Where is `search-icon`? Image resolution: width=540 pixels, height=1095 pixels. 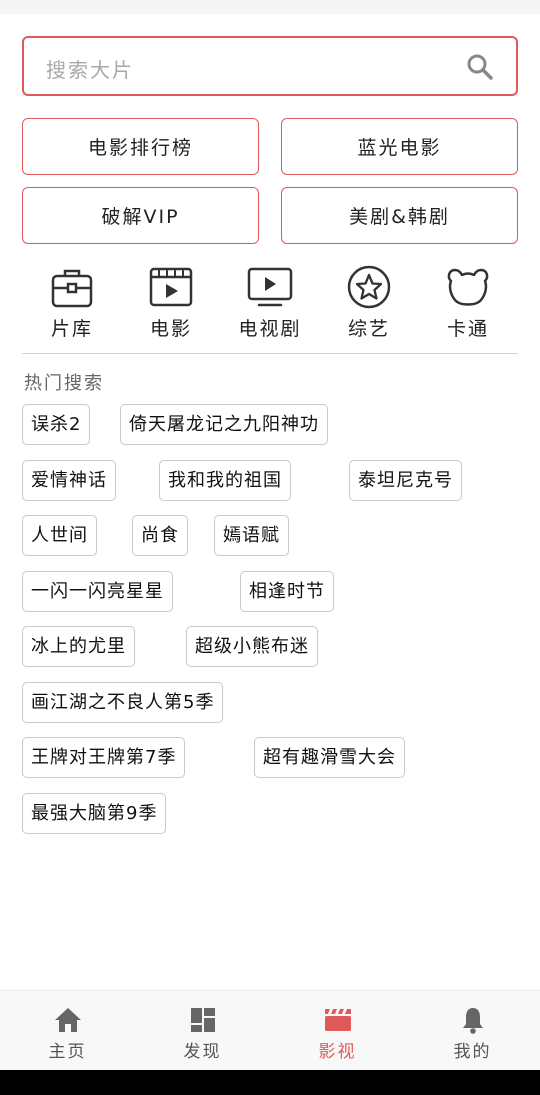 search-icon is located at coordinates (480, 67).